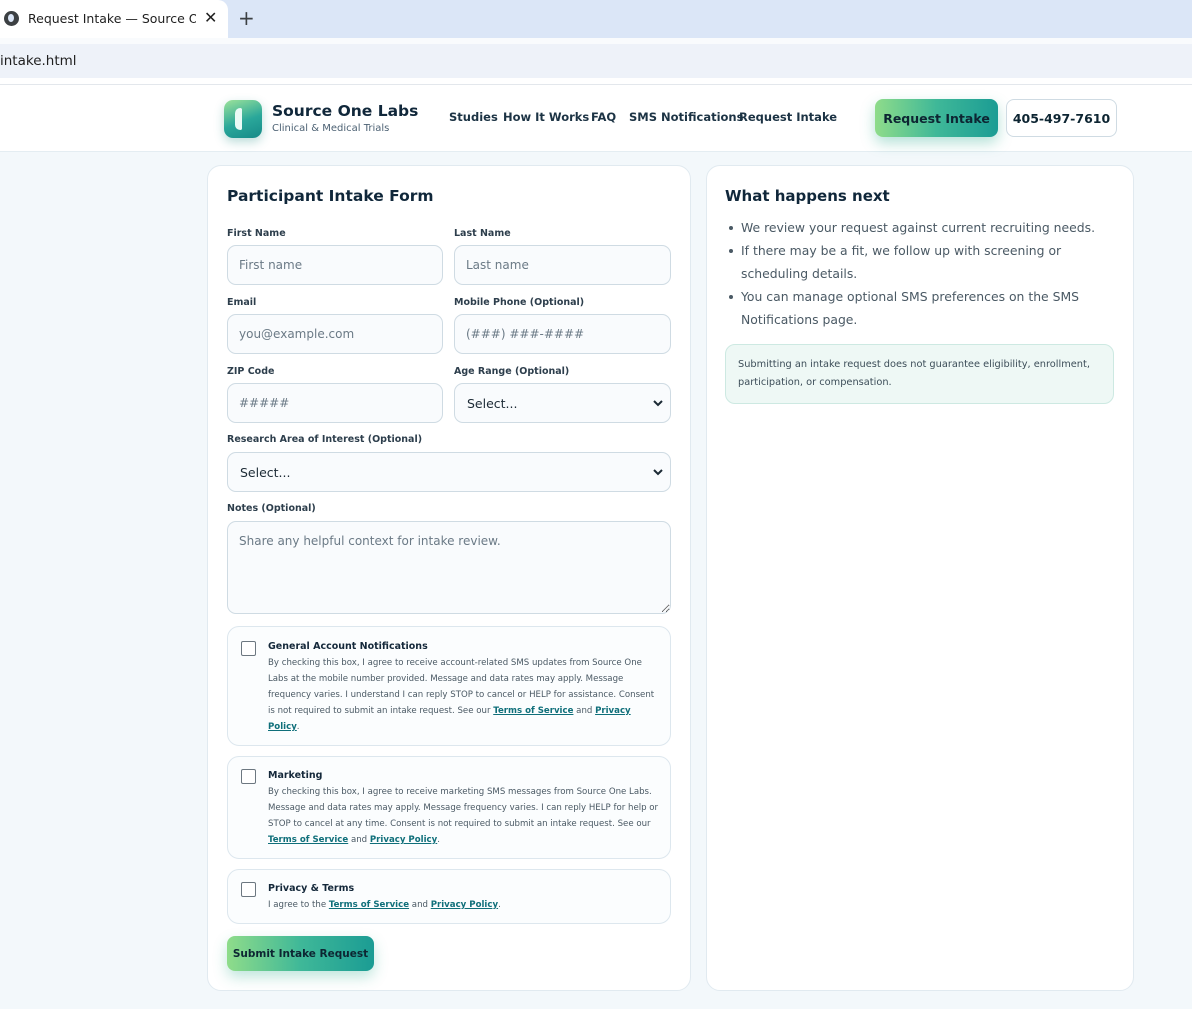 The width and height of the screenshot is (1192, 1009). Describe the element at coordinates (686, 117) in the screenshot. I see `nav-sms-notifications: SMS Notifications` at that location.